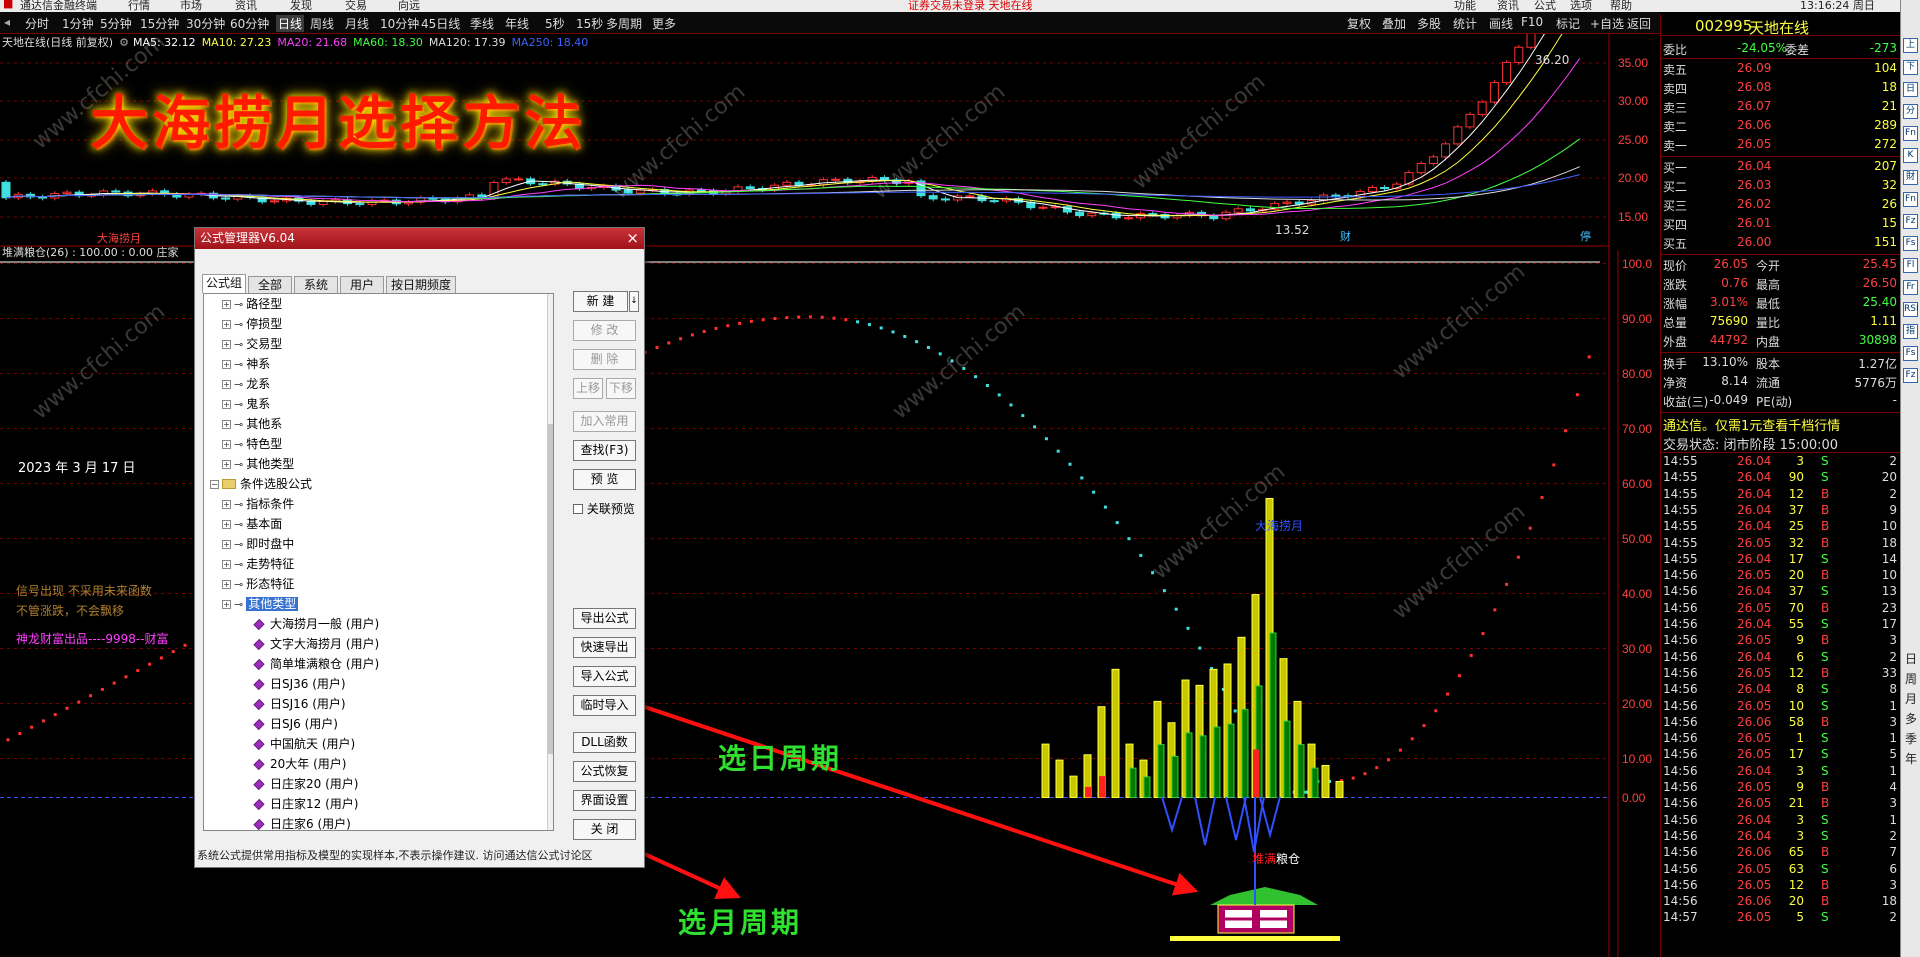  I want to click on toolbar-btn-8: 返回, so click(1639, 23).